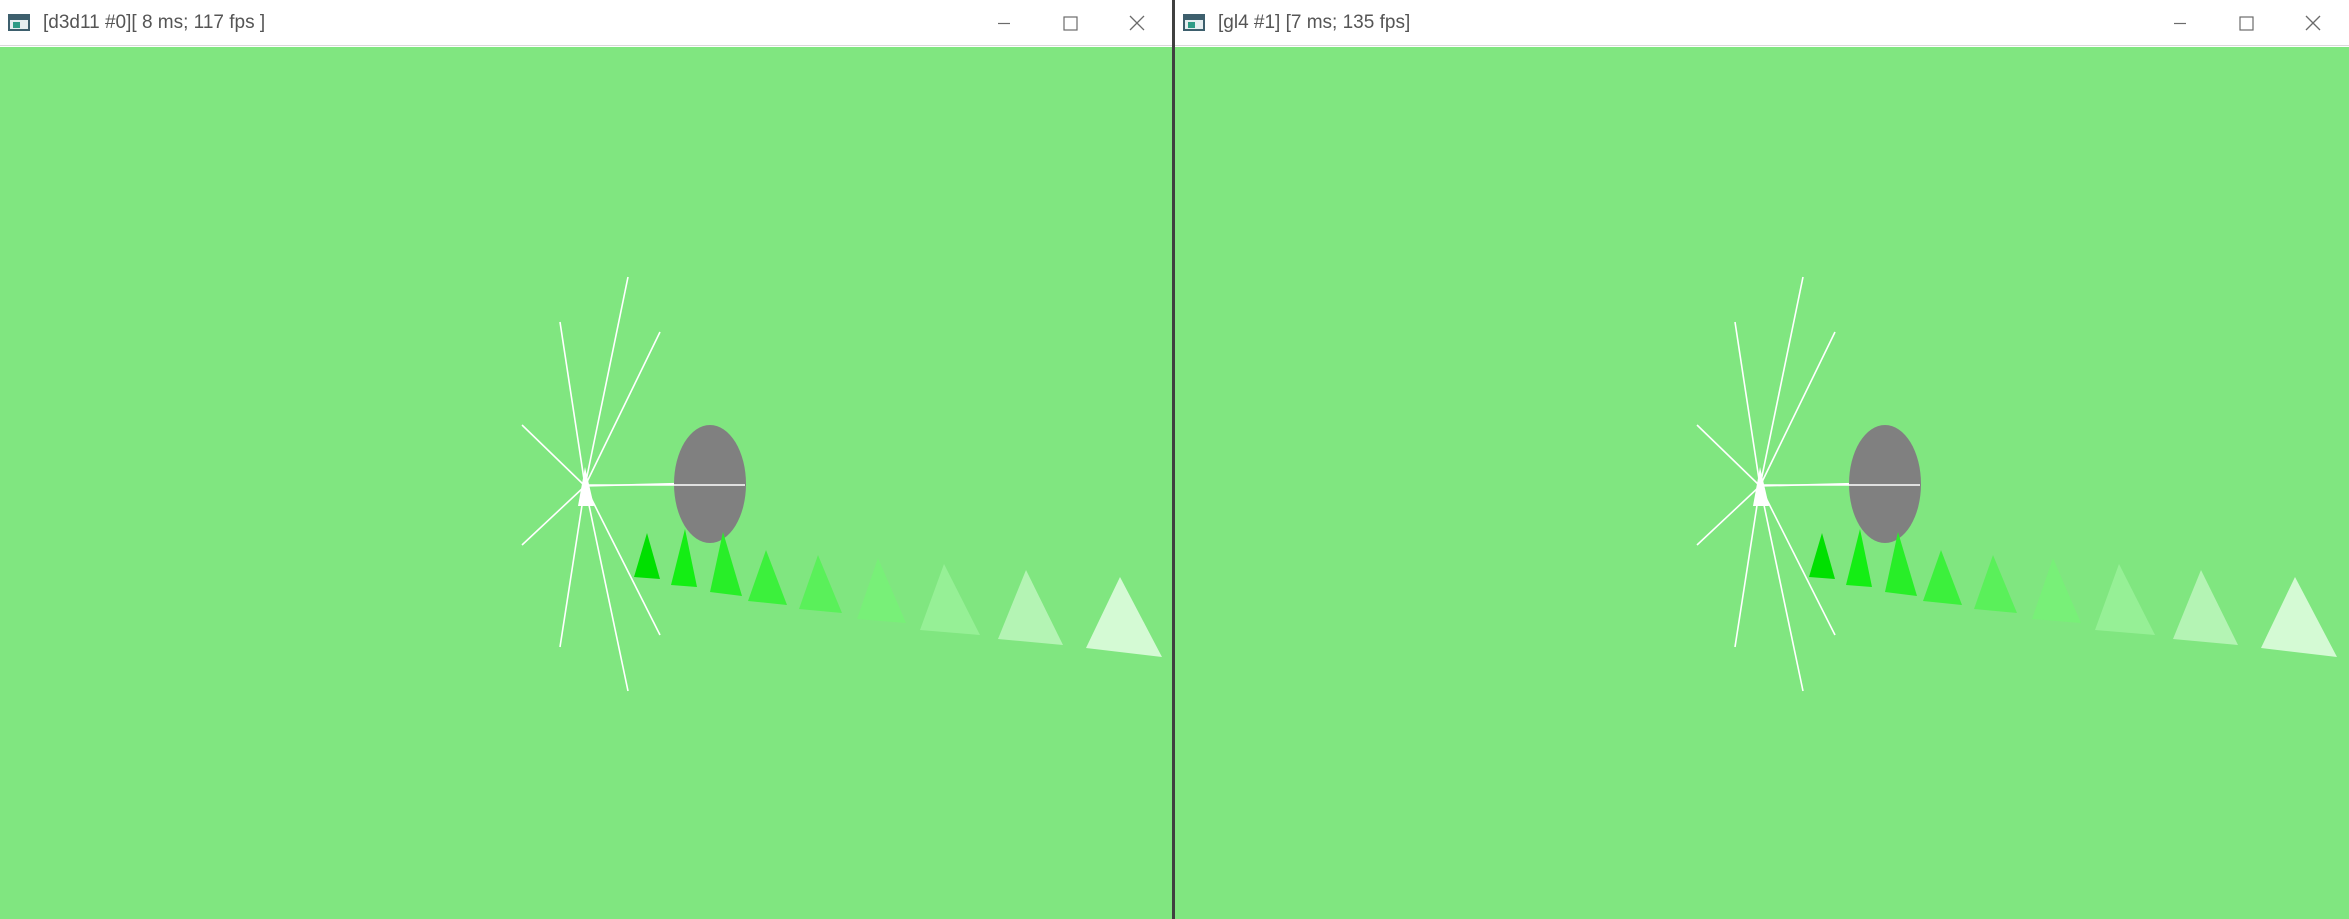 This screenshot has width=2349, height=919. What do you see at coordinates (586, 23) in the screenshot?
I see `title-bar: [d3d11 #0][ 8 ms; 117 fps ]` at bounding box center [586, 23].